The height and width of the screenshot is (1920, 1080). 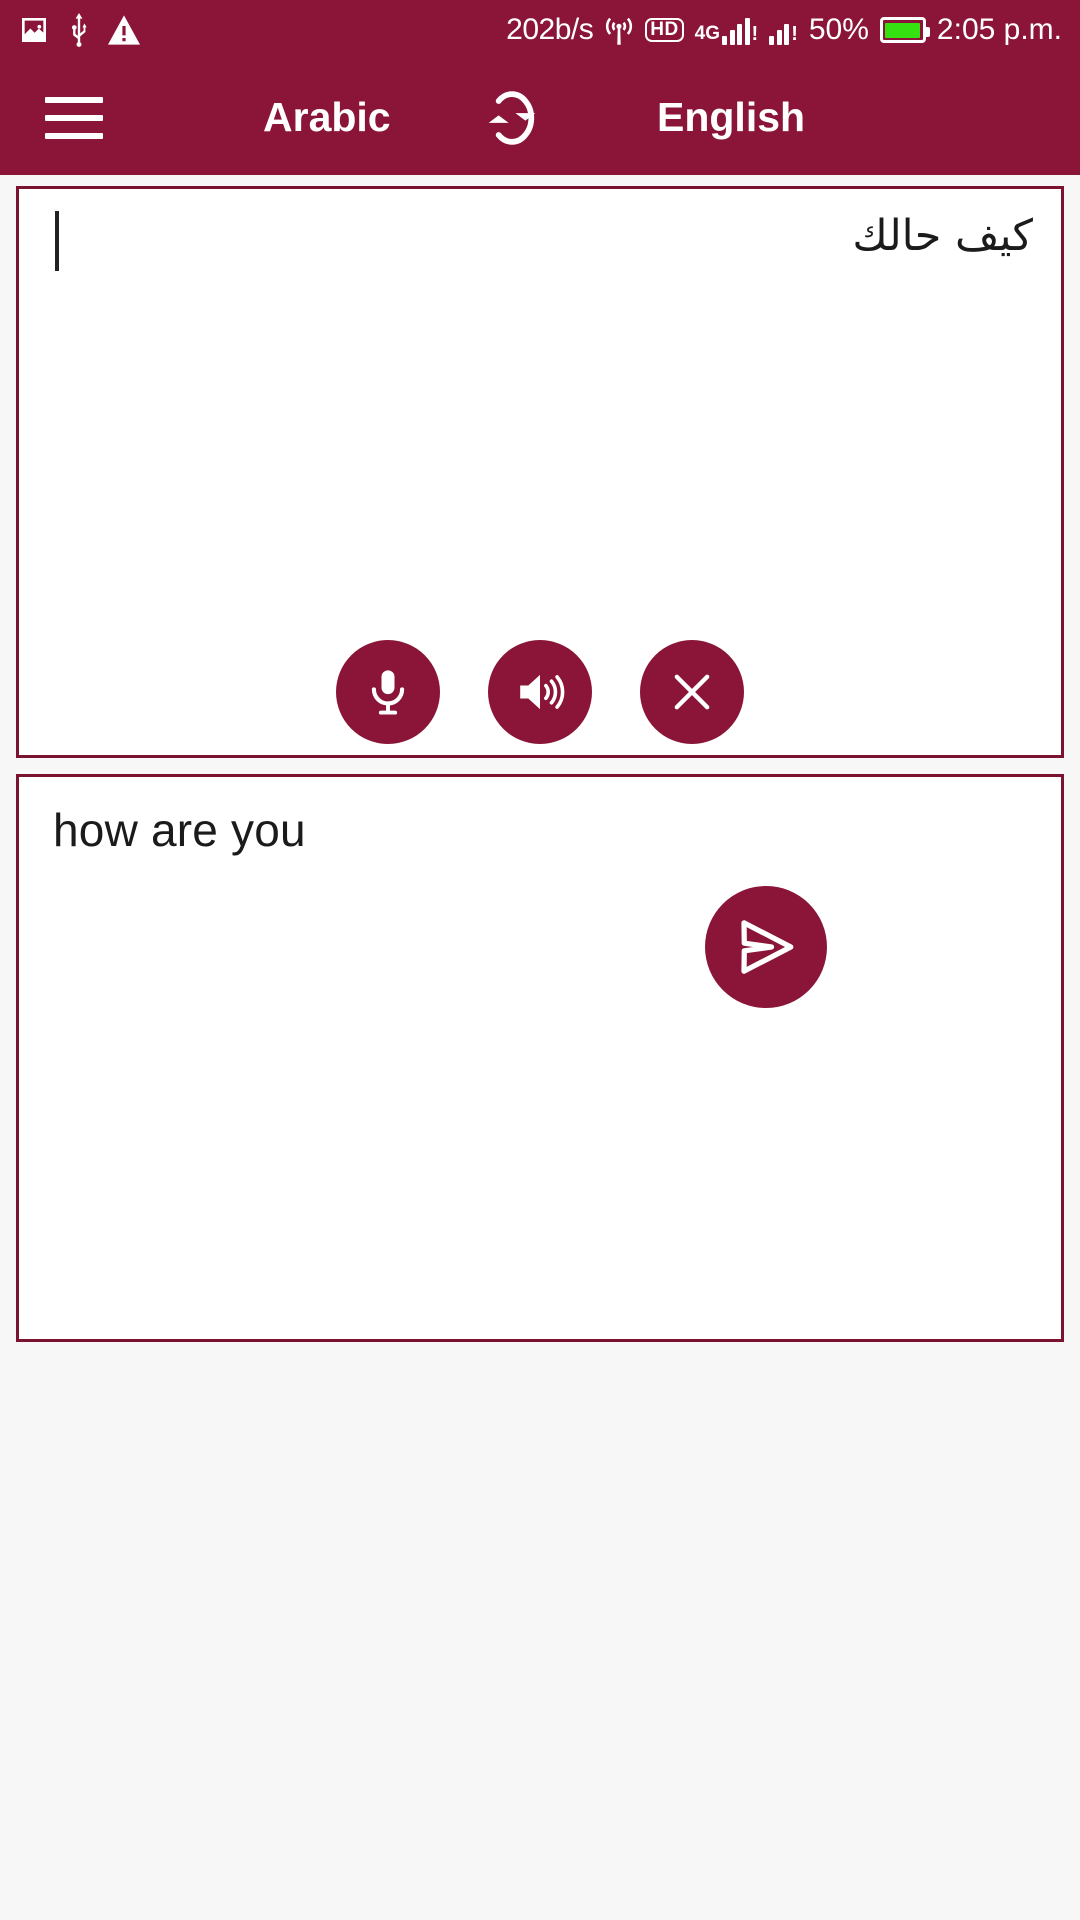 I want to click on target-language-button: English, so click(x=731, y=117).